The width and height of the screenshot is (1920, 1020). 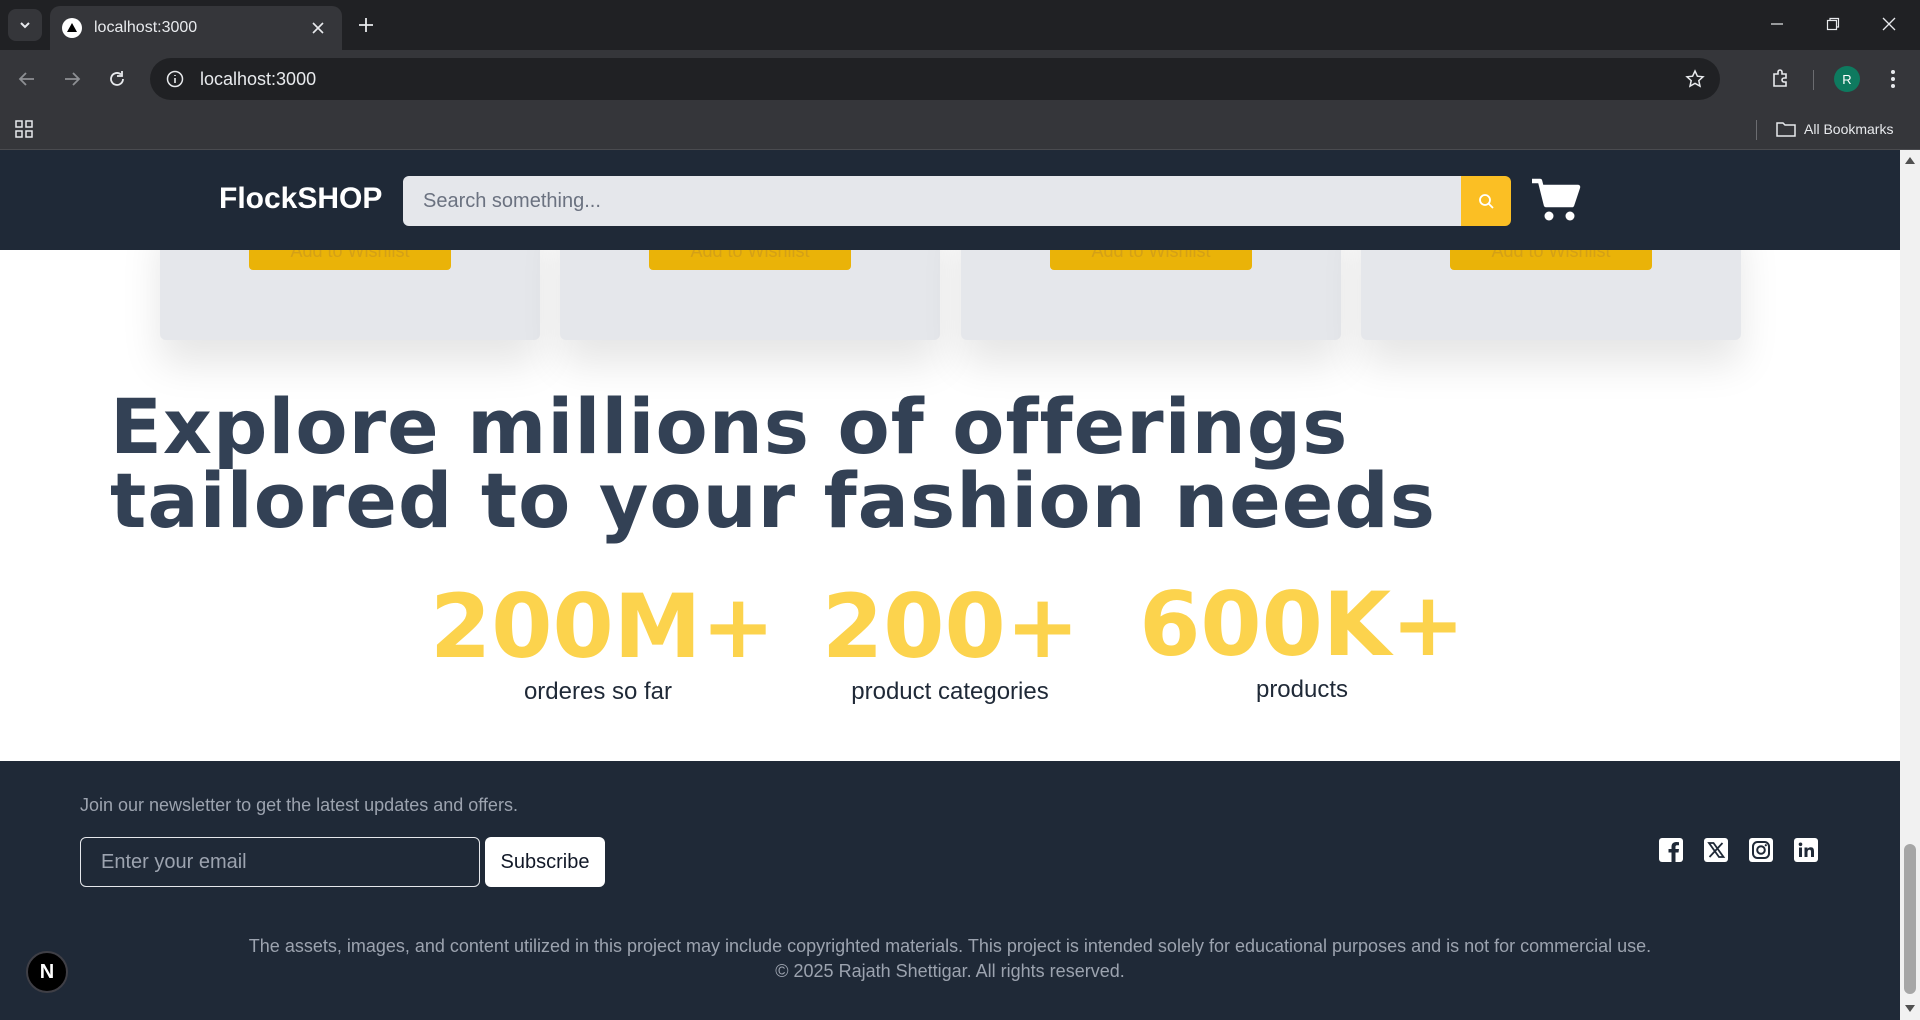 I want to click on site-logo: FlockSHOP, so click(x=300, y=199).